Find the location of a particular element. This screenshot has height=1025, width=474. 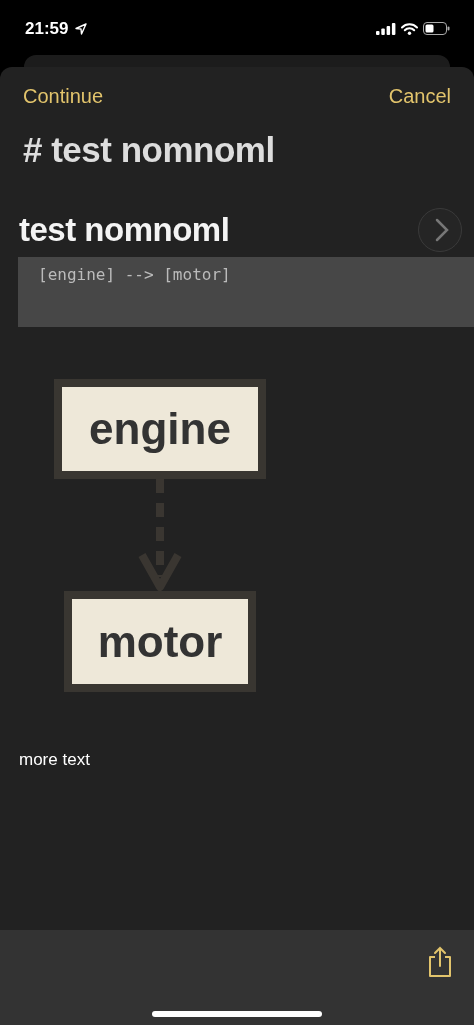

continue-button: Continue is located at coordinates (63, 96).